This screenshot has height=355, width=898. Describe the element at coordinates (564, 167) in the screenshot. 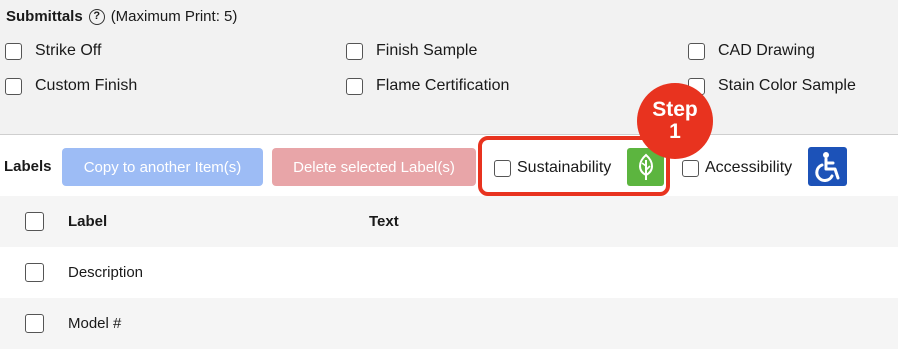

I see `sustainability-label: Sustainability` at that location.